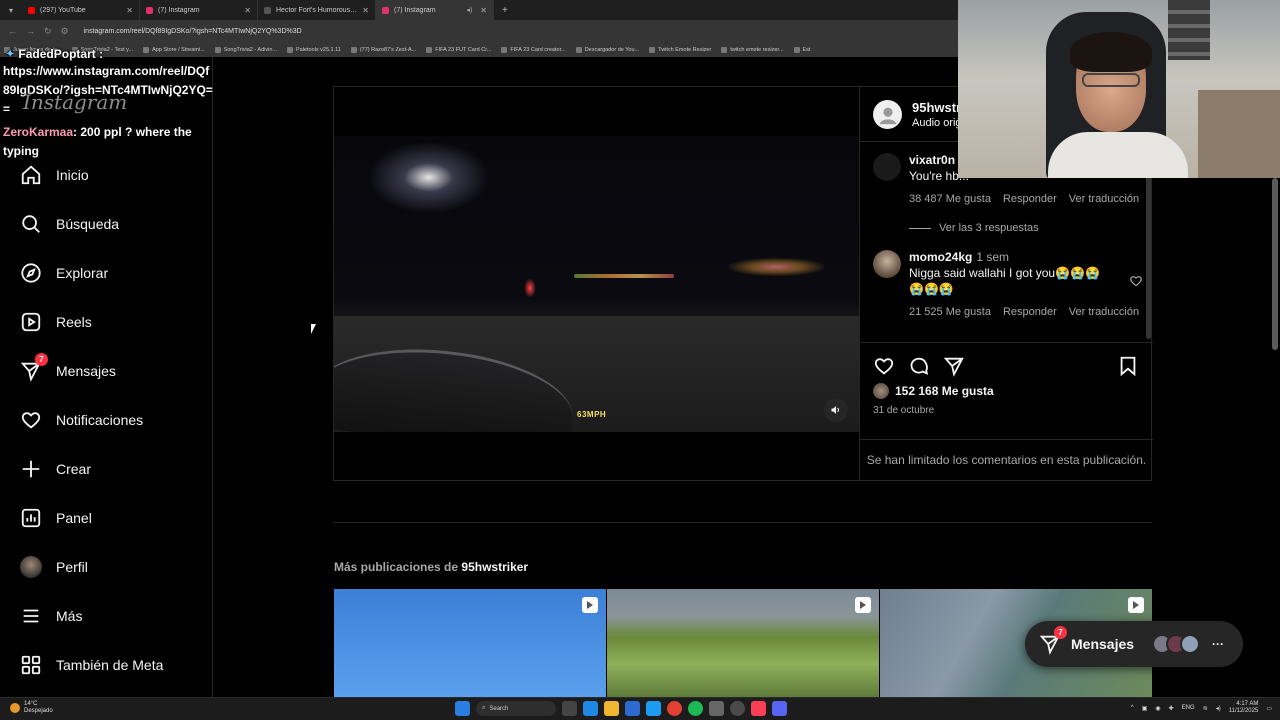  What do you see at coordinates (1128, 366) in the screenshot?
I see `save-button` at bounding box center [1128, 366].